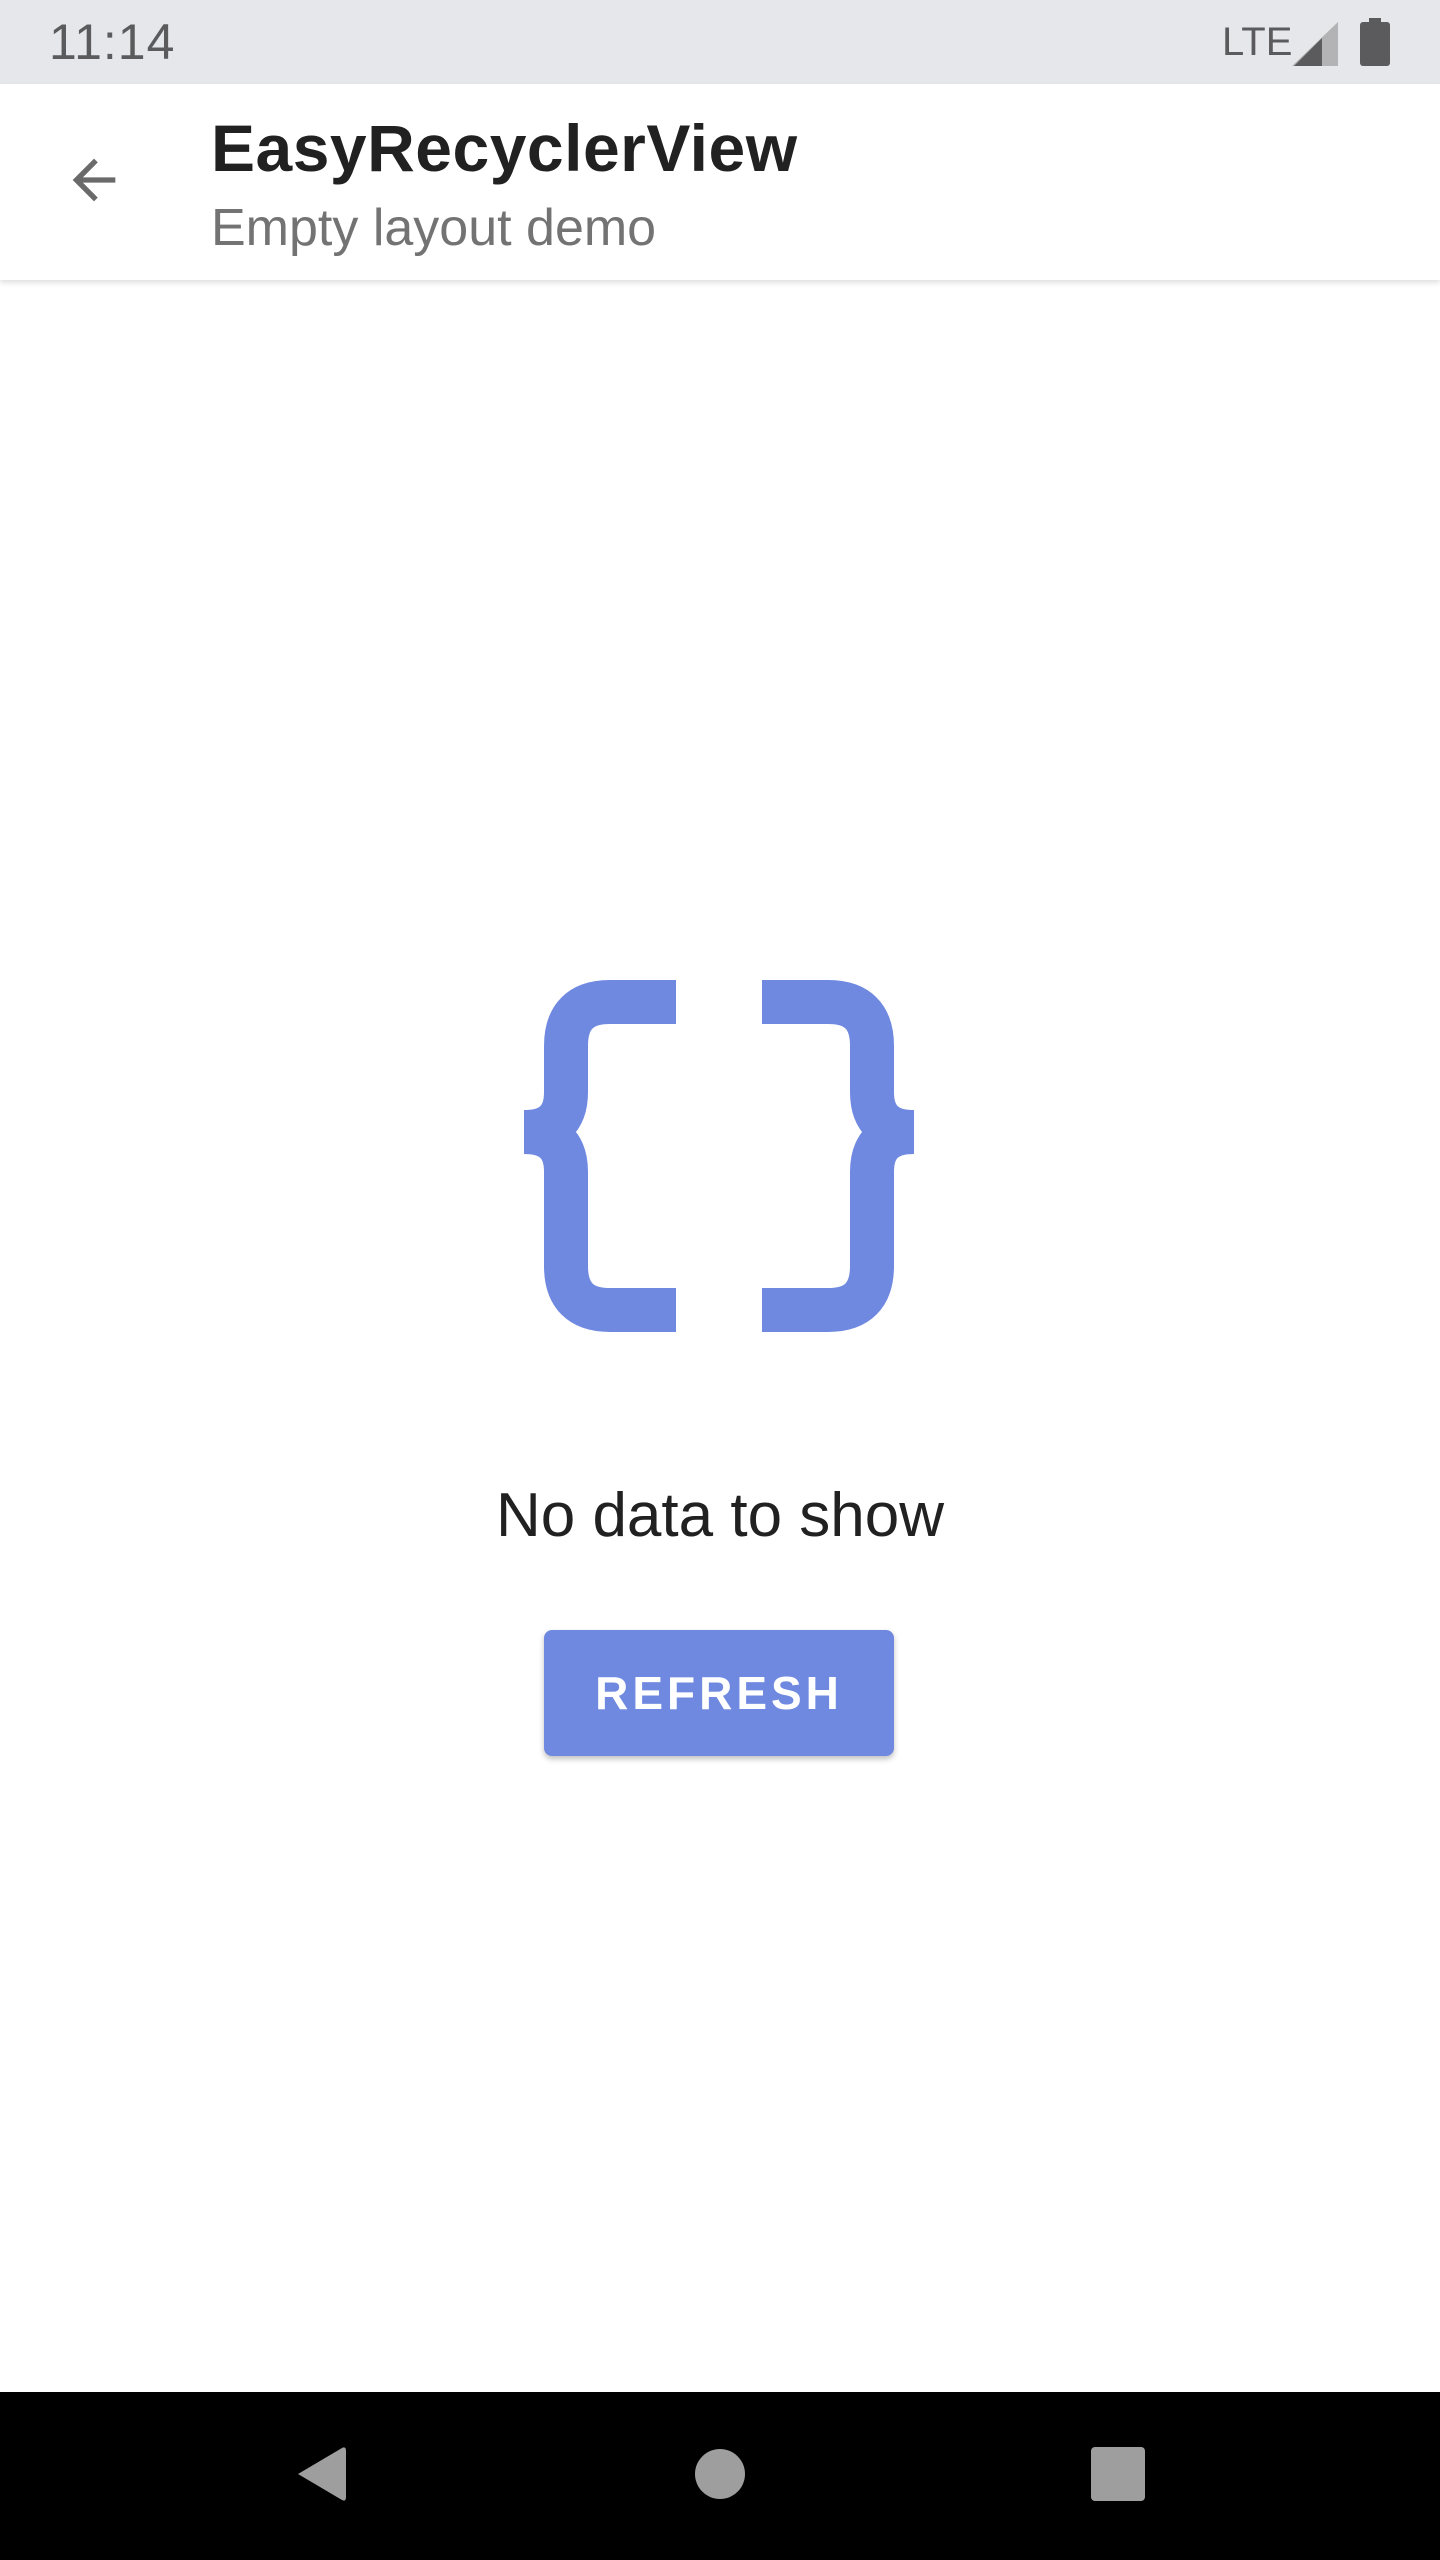 This screenshot has height=2560, width=1440. What do you see at coordinates (434, 228) in the screenshot?
I see `page-subtitle: Empty layout demo` at bounding box center [434, 228].